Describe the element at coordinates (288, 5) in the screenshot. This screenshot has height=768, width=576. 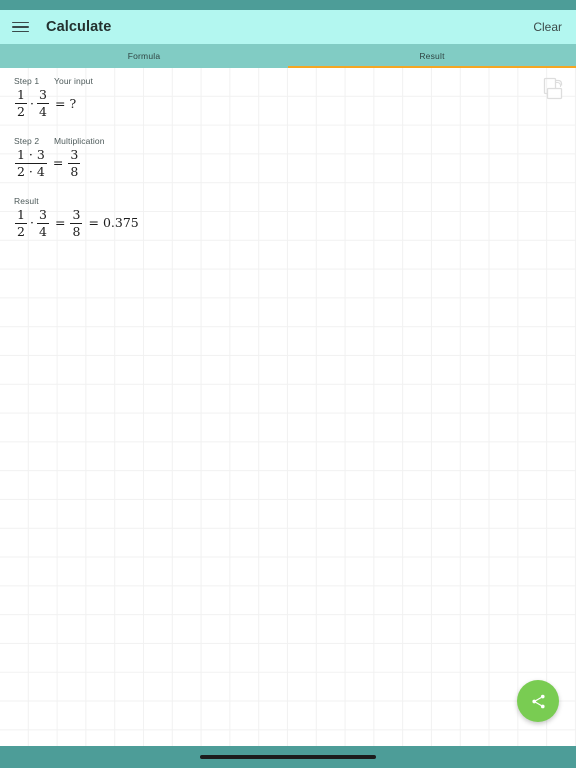
I see `status-bar` at that location.